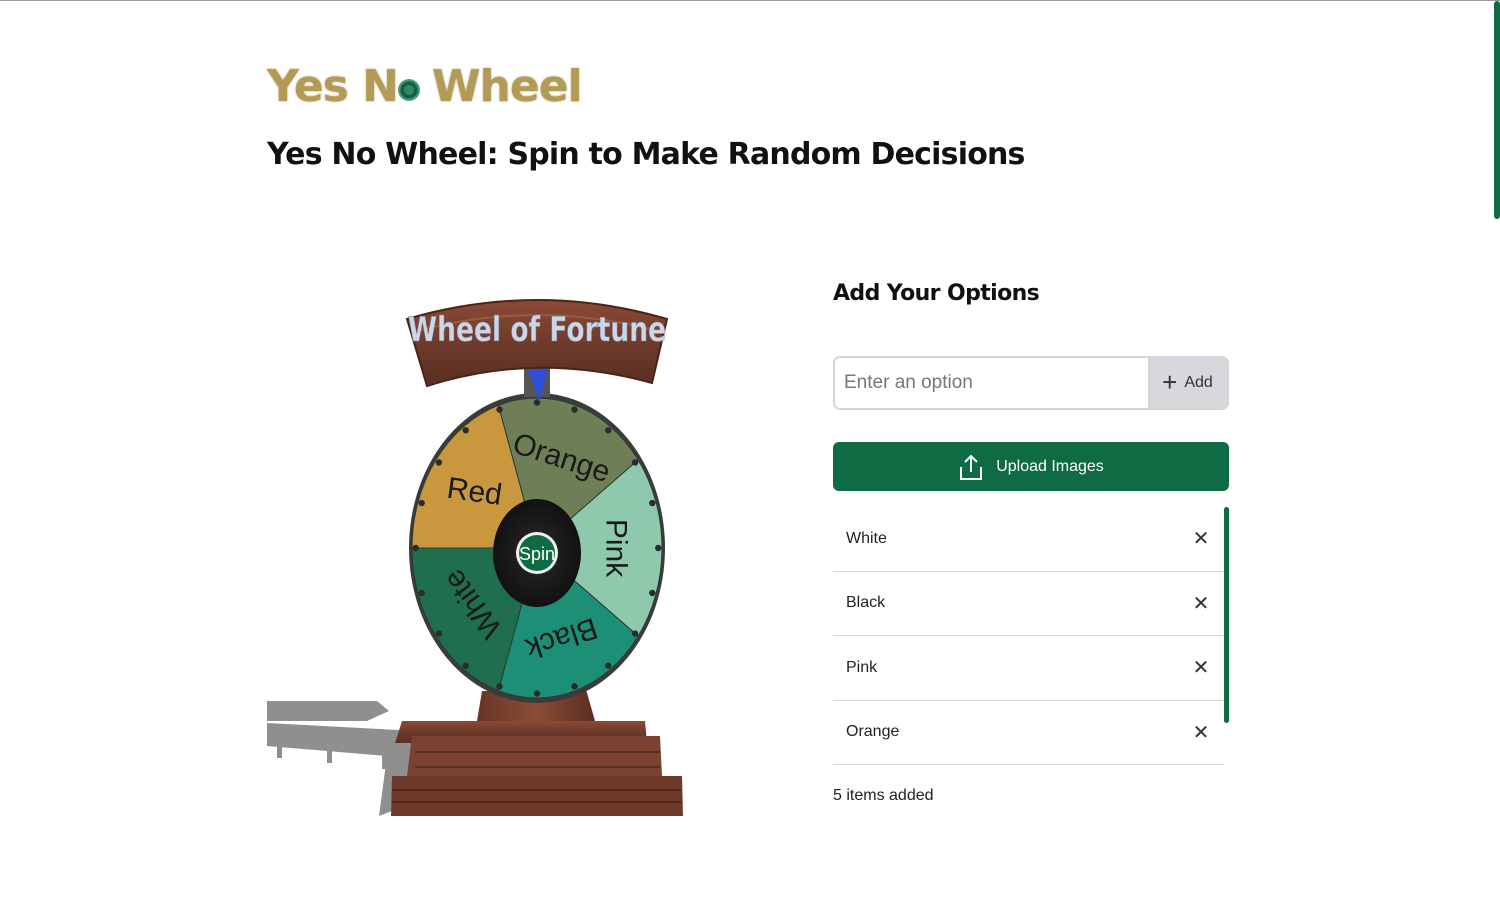 Image resolution: width=1500 pixels, height=900 pixels. Describe the element at coordinates (936, 293) in the screenshot. I see `options-heading: Add Your Options` at that location.